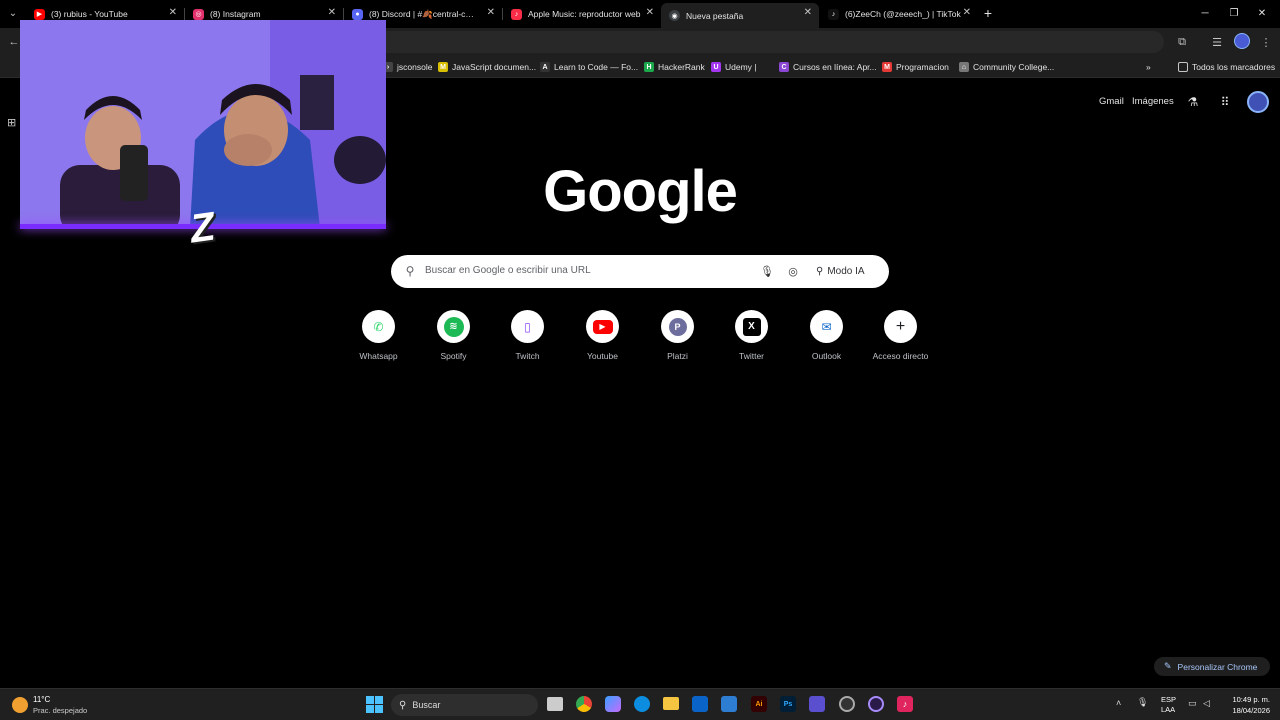  Describe the element at coordinates (642, 704) in the screenshot. I see `edge-icon` at that location.